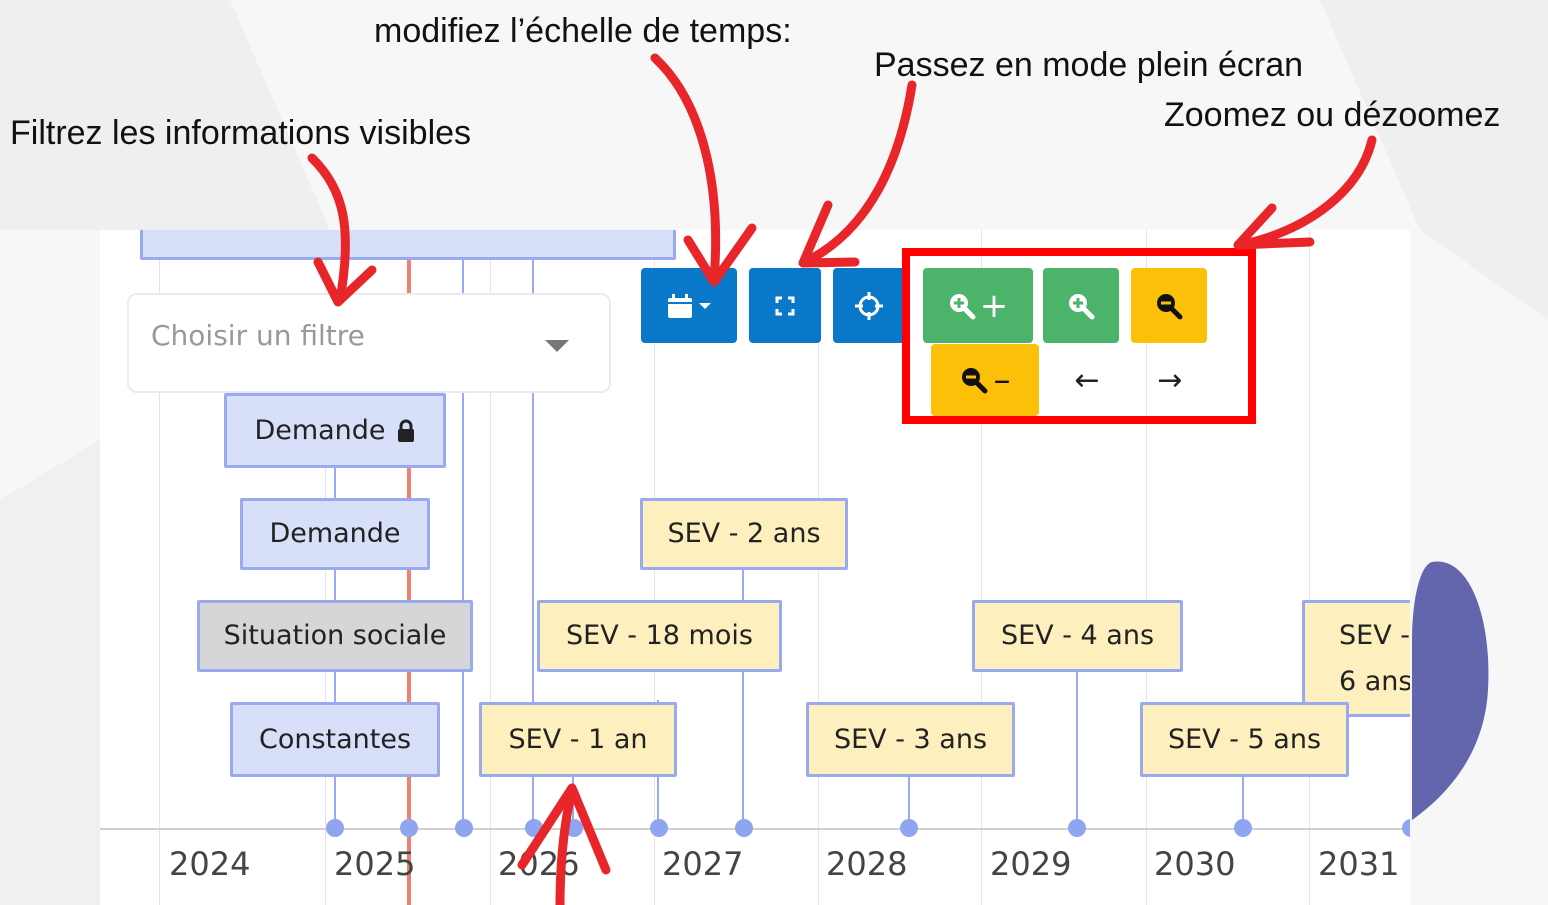 The width and height of the screenshot is (1548, 905). What do you see at coordinates (1359, 864) in the screenshot?
I see `year-label: 2031` at bounding box center [1359, 864].